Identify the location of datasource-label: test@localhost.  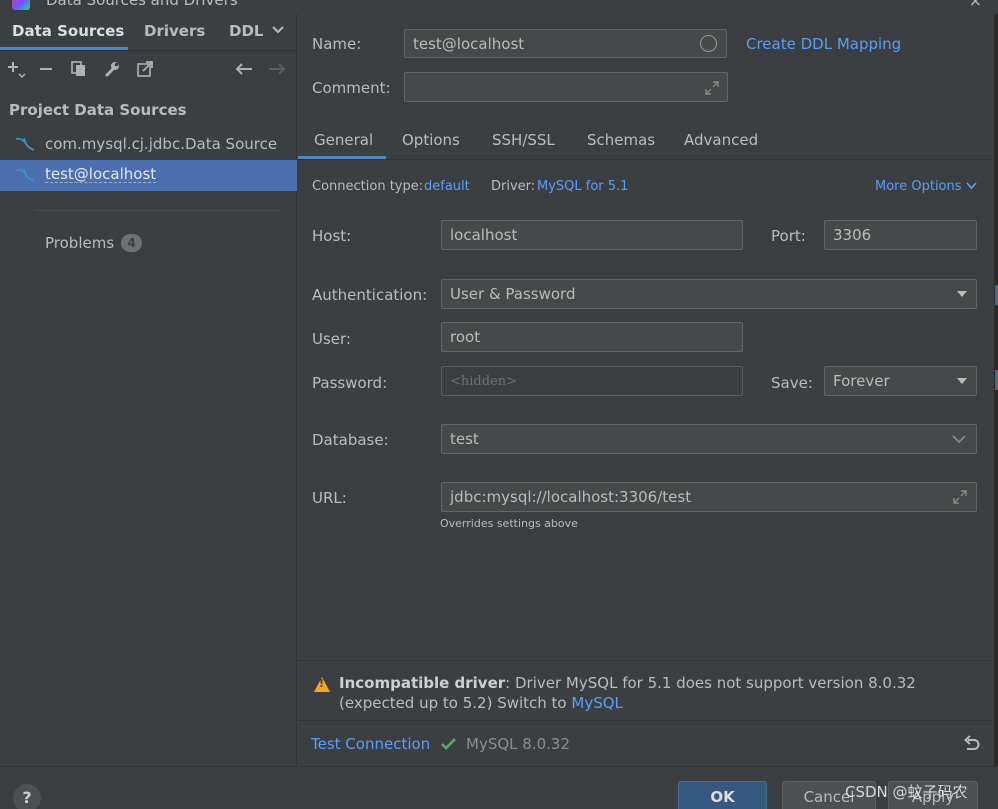
(101, 174).